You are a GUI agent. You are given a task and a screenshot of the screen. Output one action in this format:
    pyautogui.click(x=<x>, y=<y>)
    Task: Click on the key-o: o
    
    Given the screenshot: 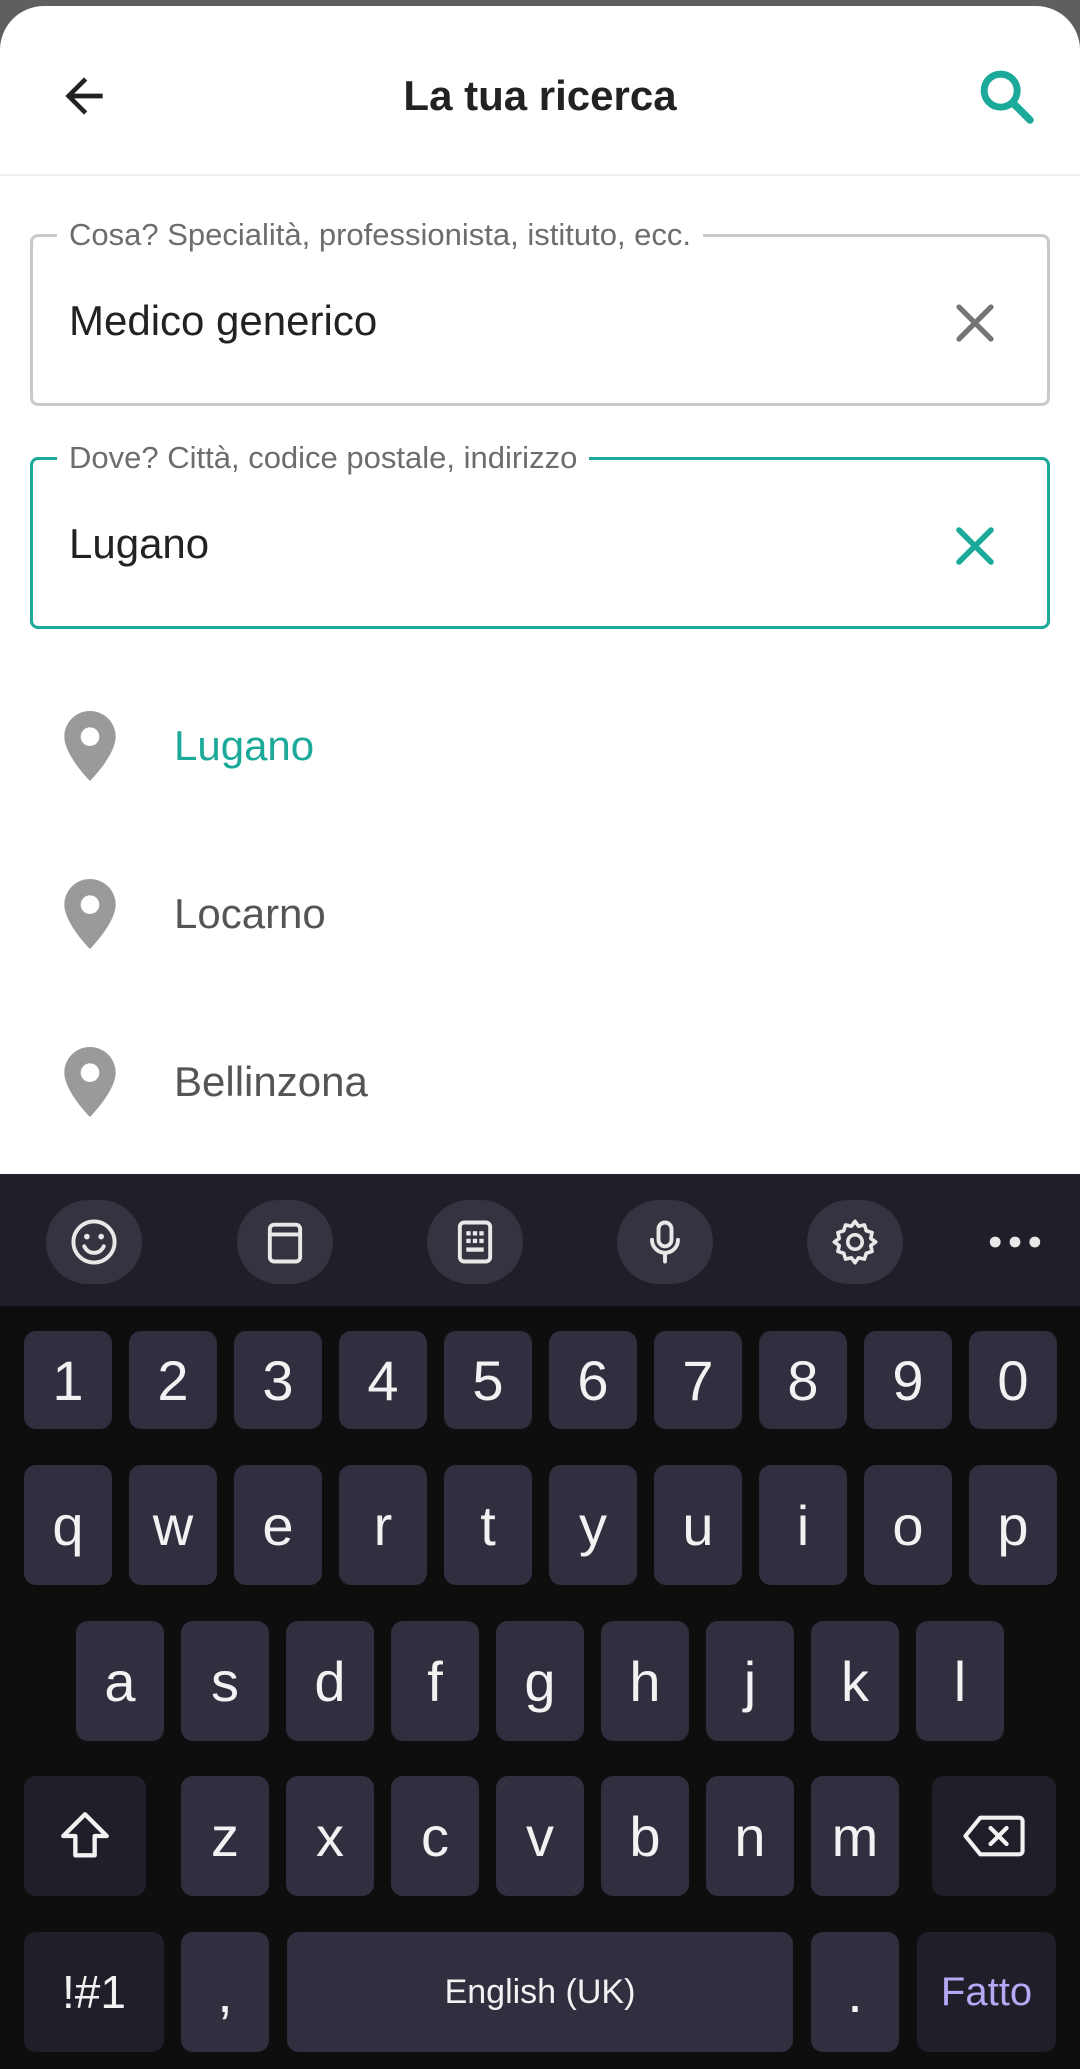 What is the action you would take?
    pyautogui.click(x=908, y=1525)
    